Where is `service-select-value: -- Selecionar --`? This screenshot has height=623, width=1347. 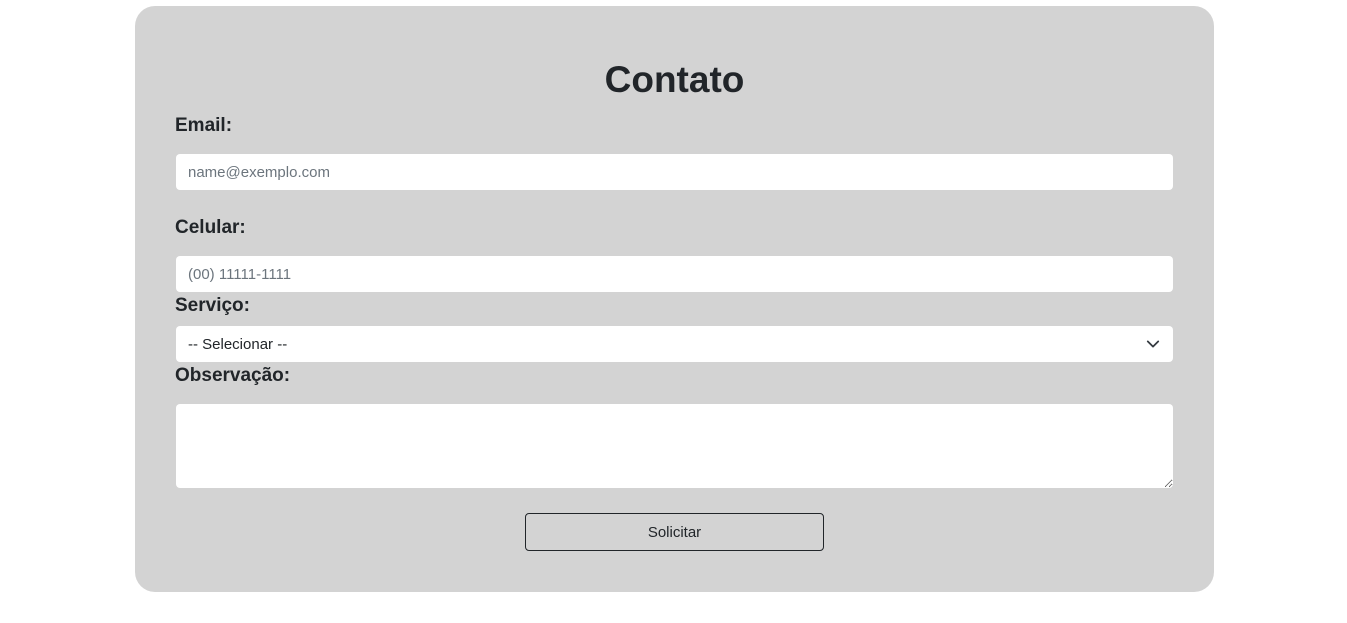
service-select-value: -- Selecionar -- is located at coordinates (238, 344).